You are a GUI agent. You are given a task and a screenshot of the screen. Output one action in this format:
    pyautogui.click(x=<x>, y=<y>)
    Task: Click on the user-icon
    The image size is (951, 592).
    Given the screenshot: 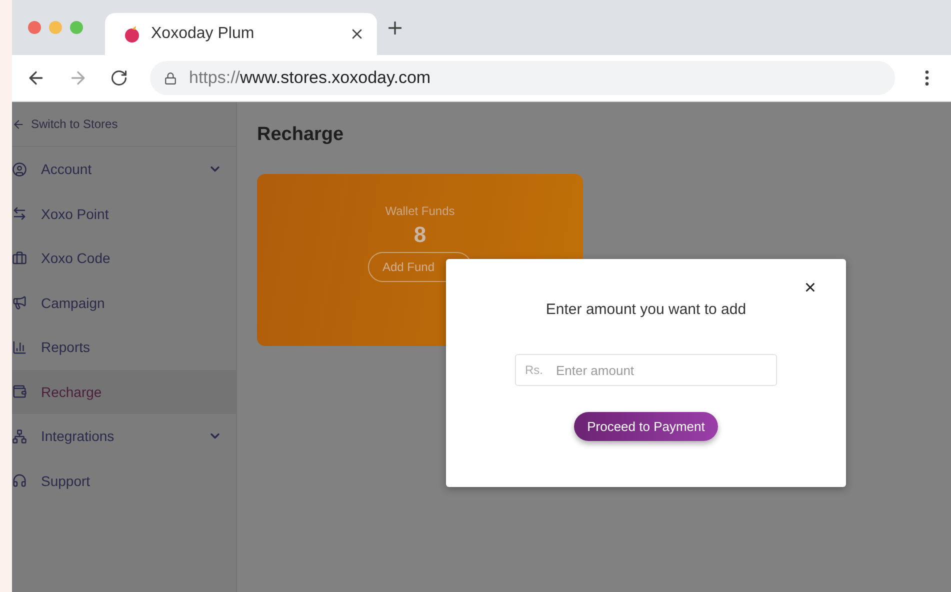 What is the action you would take?
    pyautogui.click(x=19, y=169)
    